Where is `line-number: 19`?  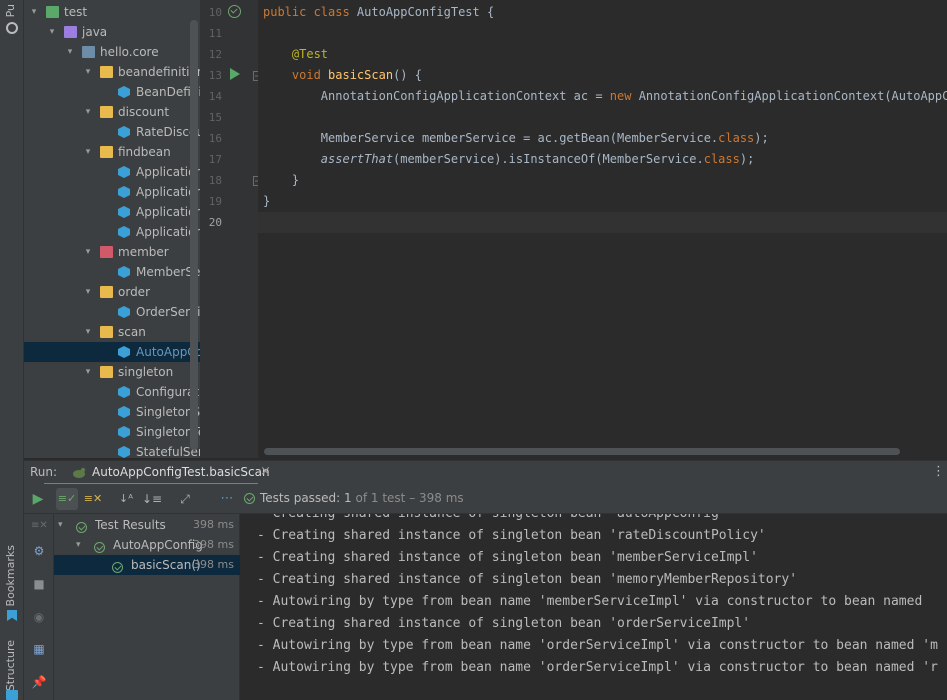 line-number: 19 is located at coordinates (215, 201).